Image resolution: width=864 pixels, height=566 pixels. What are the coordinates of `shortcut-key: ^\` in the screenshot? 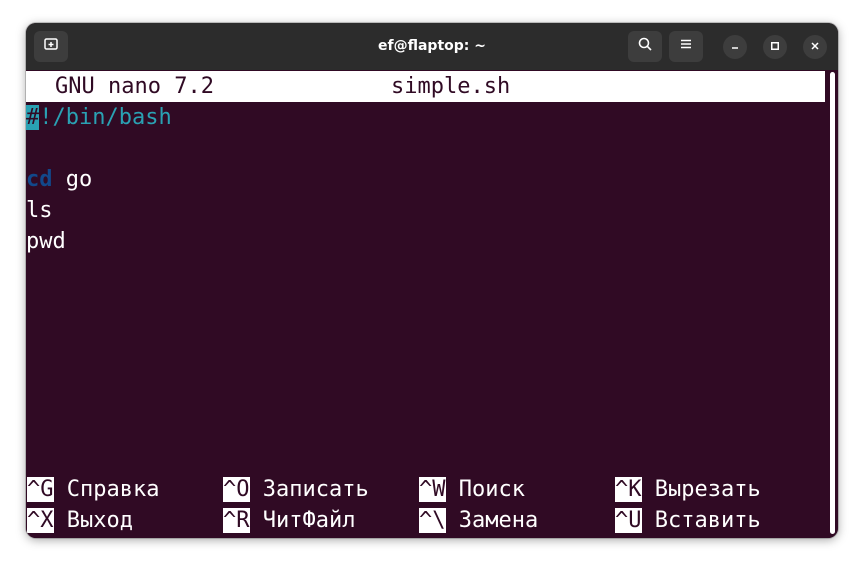 It's located at (432, 520).